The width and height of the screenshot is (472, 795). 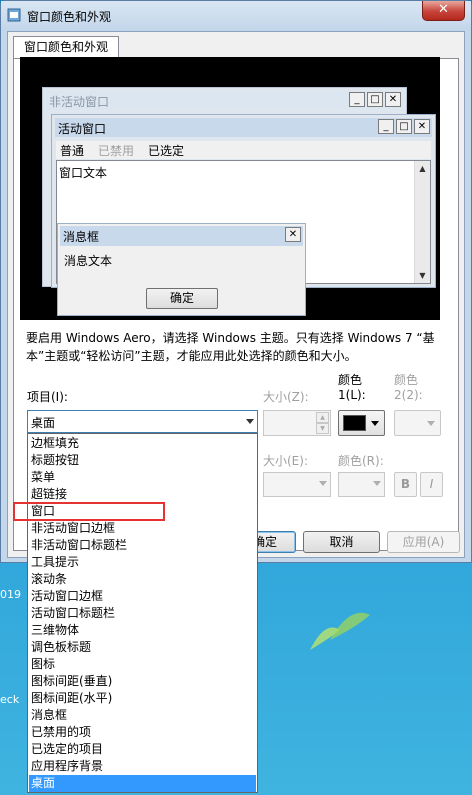 What do you see at coordinates (79, 102) in the screenshot?
I see `inactive-window-title: 非活动窗口` at bounding box center [79, 102].